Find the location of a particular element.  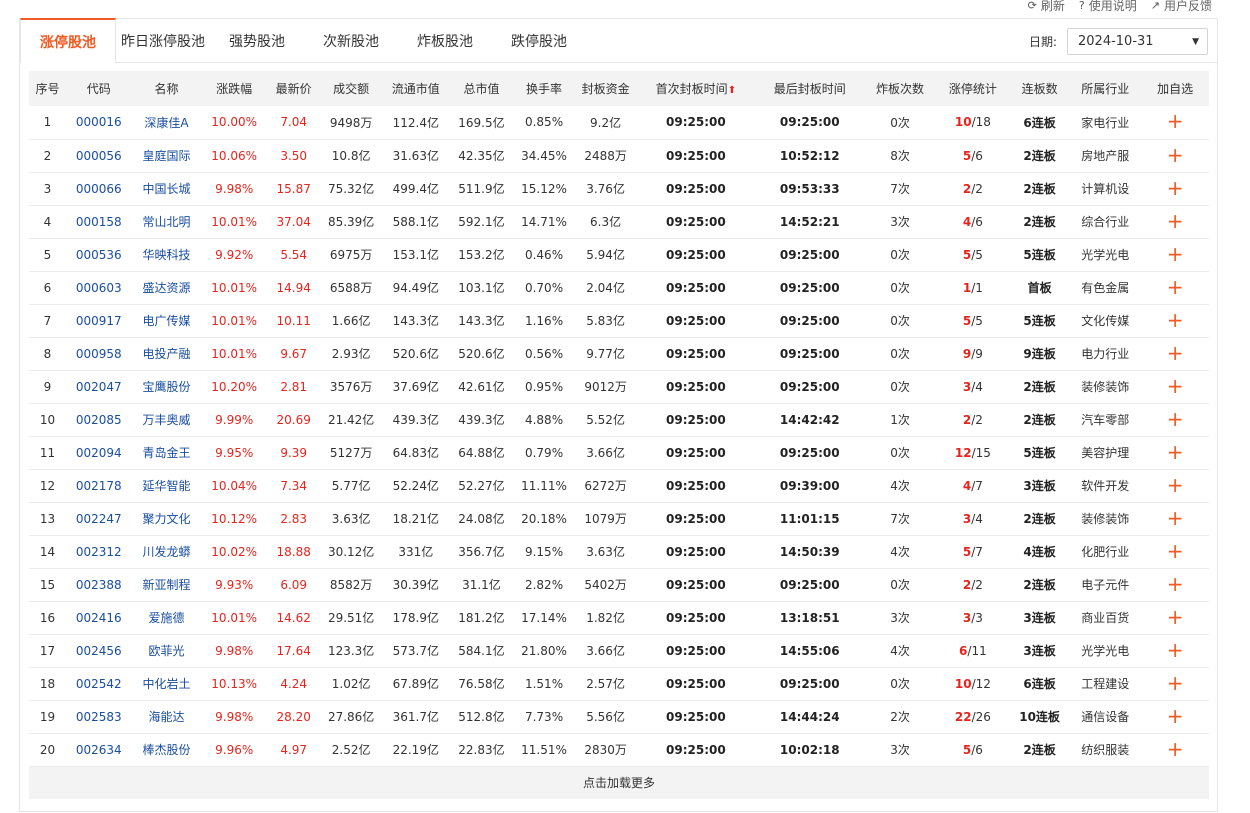

stock-name-link: 中国长城 is located at coordinates (166, 189).